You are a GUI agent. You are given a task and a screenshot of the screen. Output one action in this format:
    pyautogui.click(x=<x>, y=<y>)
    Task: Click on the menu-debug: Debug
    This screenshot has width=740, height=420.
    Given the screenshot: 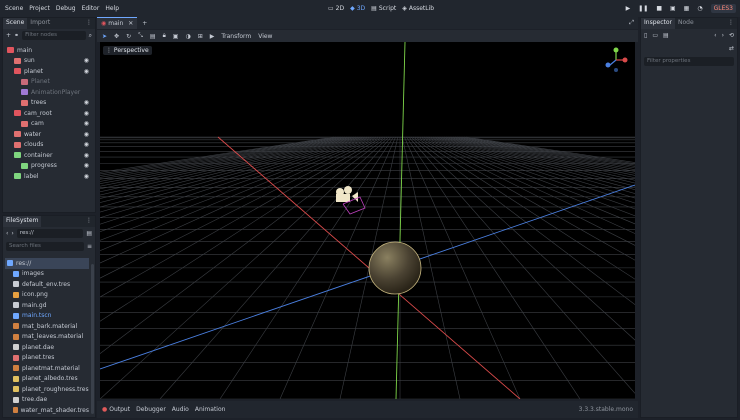 What is the action you would take?
    pyautogui.click(x=66, y=8)
    